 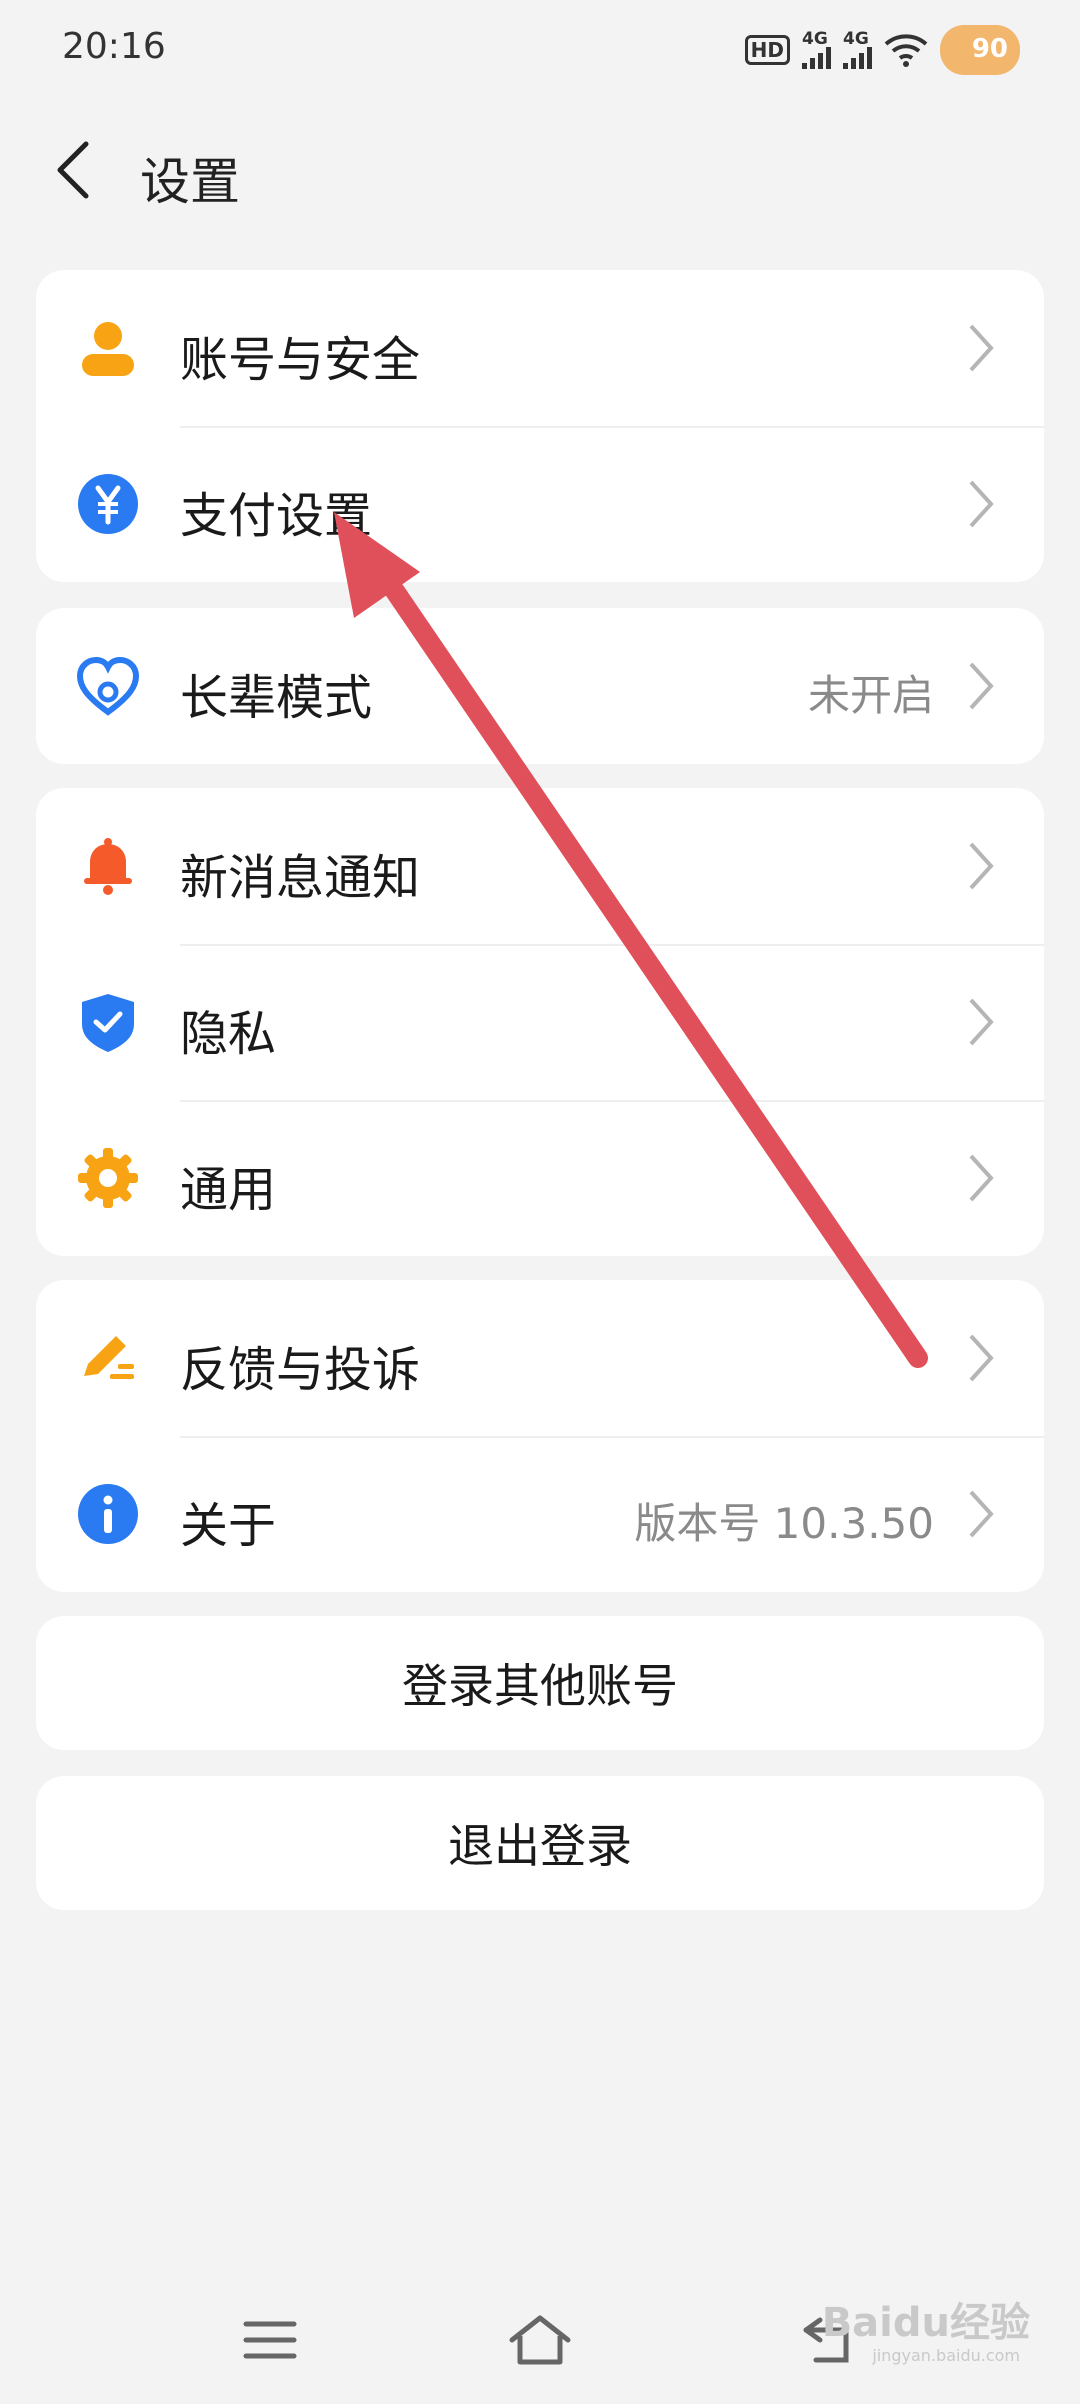 I want to click on signal-sim1-icon: 4G, so click(x=816, y=50).